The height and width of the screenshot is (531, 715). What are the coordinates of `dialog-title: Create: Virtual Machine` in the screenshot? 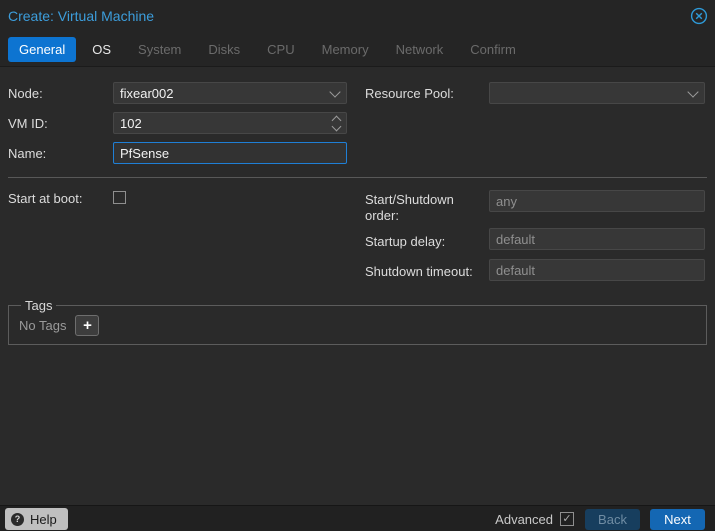 It's located at (81, 16).